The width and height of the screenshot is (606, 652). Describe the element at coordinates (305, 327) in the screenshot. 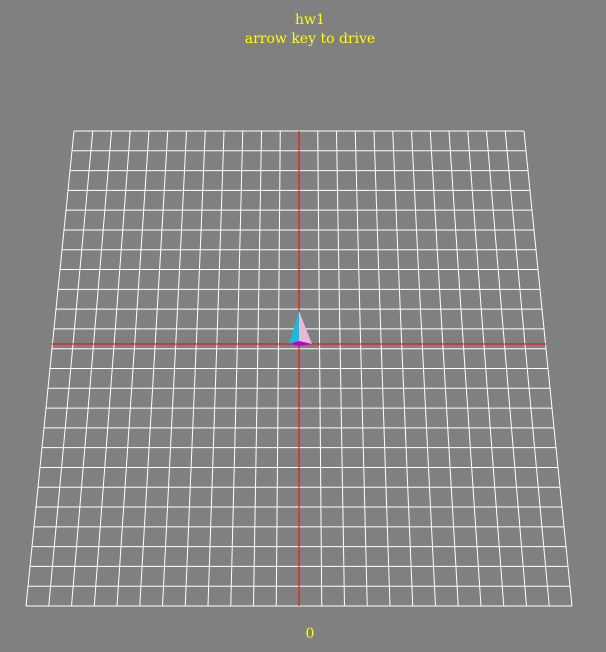

I see `player-right-face` at that location.